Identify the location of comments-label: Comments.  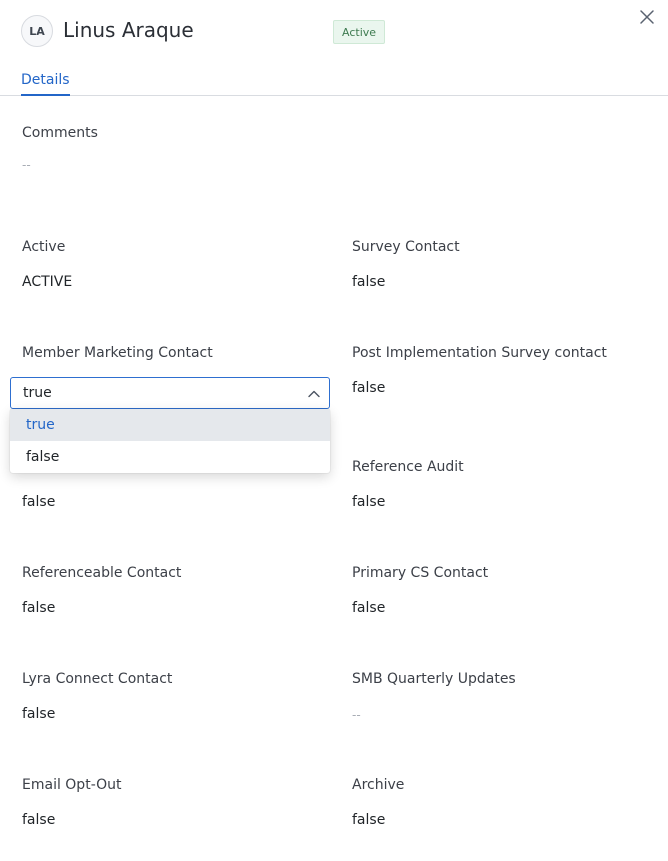
(60, 133).